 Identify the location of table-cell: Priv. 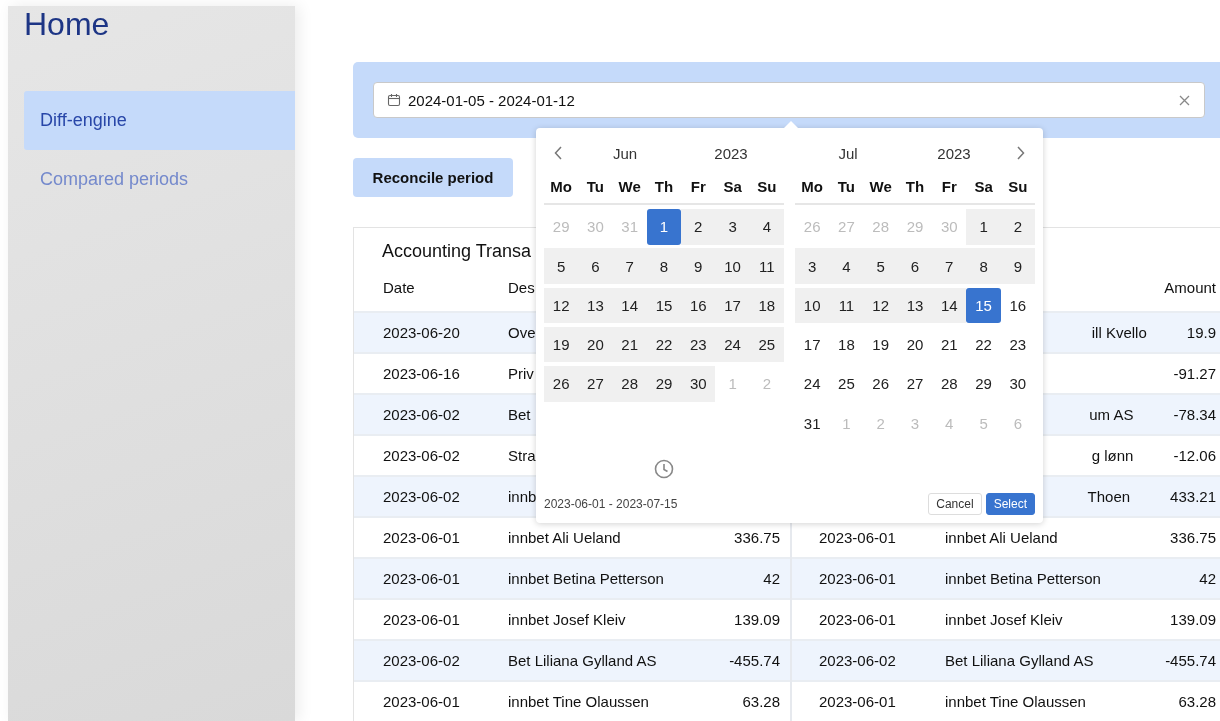
(521, 373).